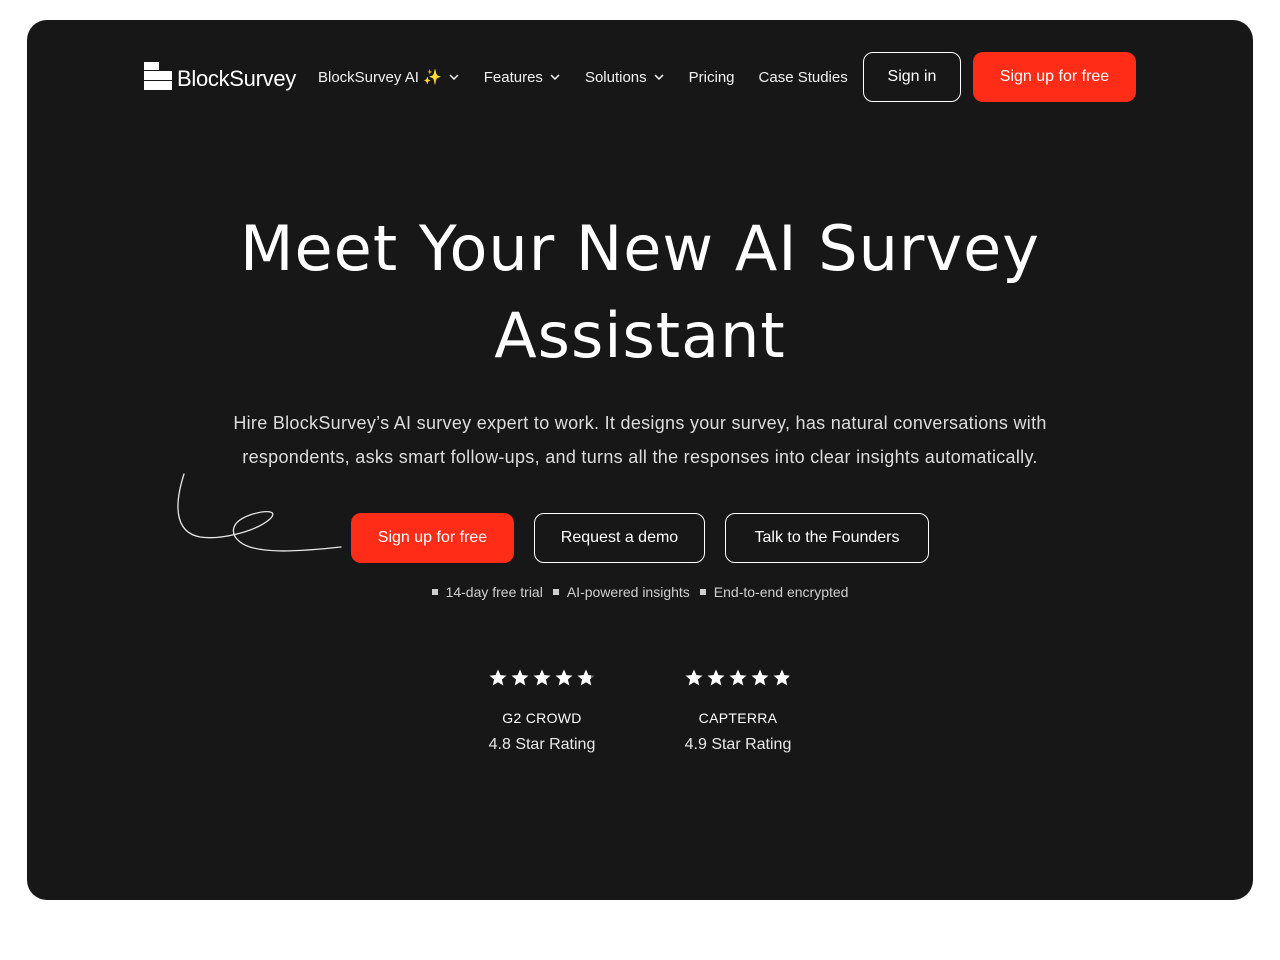 The width and height of the screenshot is (1280, 960). Describe the element at coordinates (432, 538) in the screenshot. I see `hero-sign-up-button: Sign up for free` at that location.